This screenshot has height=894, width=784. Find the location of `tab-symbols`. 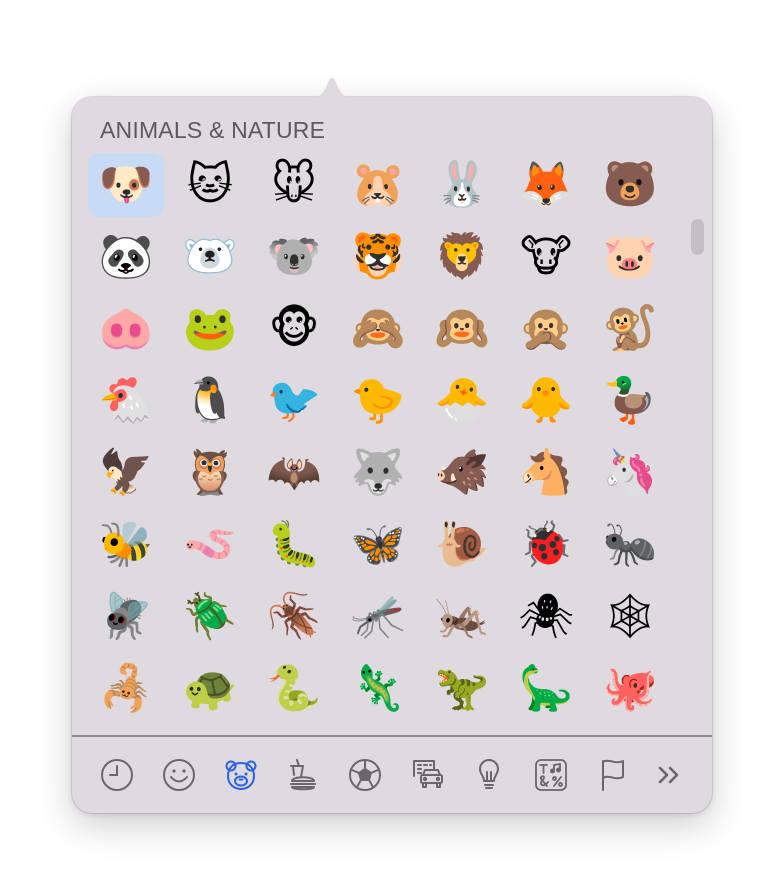

tab-symbols is located at coordinates (551, 775).